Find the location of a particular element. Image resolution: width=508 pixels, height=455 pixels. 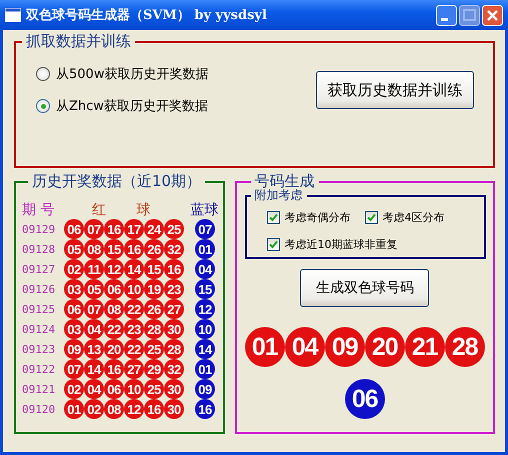

radio-label: 从Zhcw获取历史开奖数据 is located at coordinates (132, 106).